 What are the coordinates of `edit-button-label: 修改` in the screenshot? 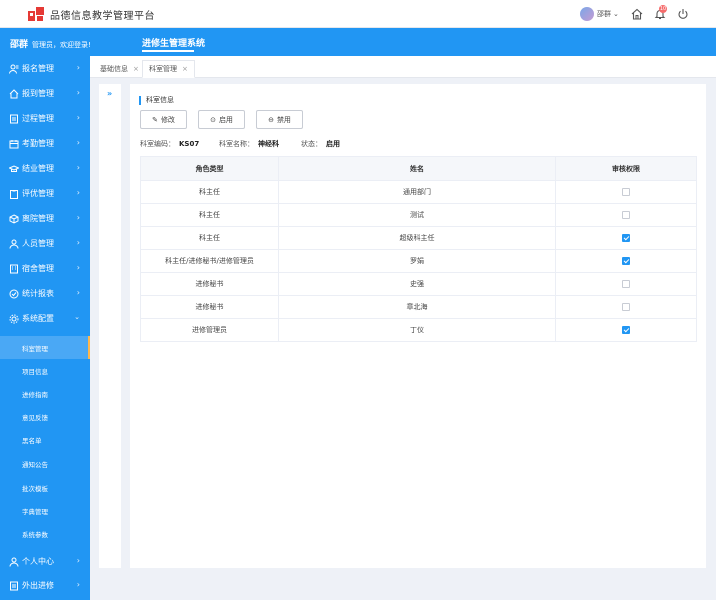 It's located at (167, 119).